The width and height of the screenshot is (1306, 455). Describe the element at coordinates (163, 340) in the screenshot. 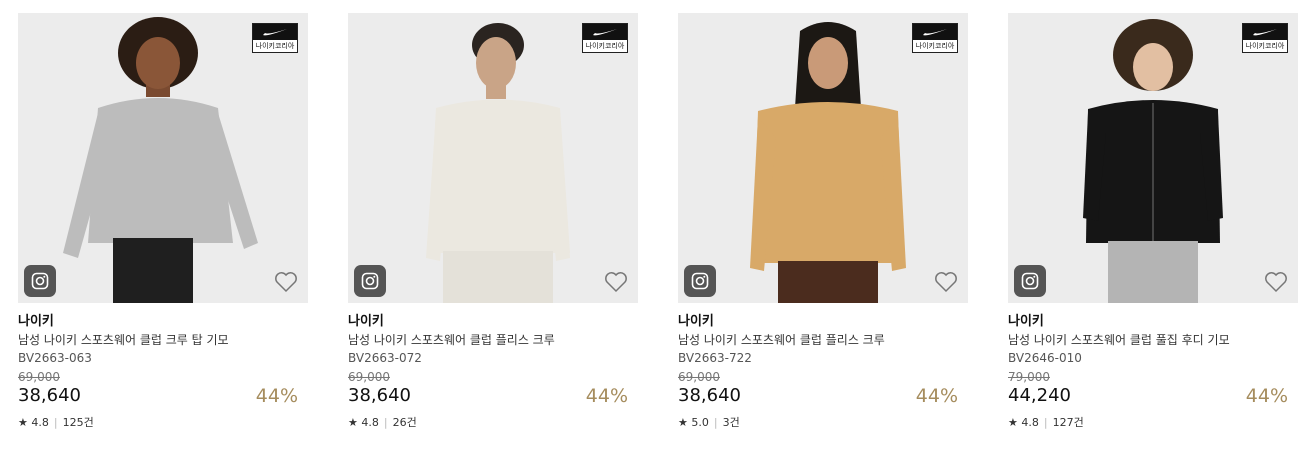

I see `product-name: 남성 나이키 스포츠웨어 클럽 크루 탑 기모` at that location.